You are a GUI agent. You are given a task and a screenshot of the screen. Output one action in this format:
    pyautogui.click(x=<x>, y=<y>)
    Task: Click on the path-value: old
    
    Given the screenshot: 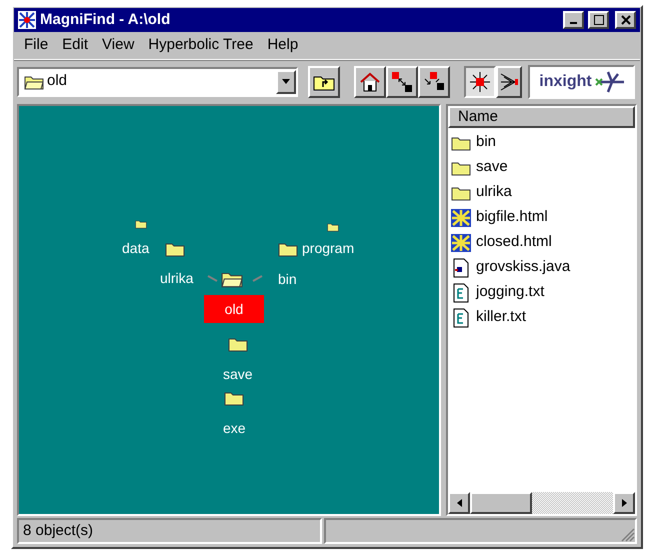 What is the action you would take?
    pyautogui.click(x=57, y=81)
    